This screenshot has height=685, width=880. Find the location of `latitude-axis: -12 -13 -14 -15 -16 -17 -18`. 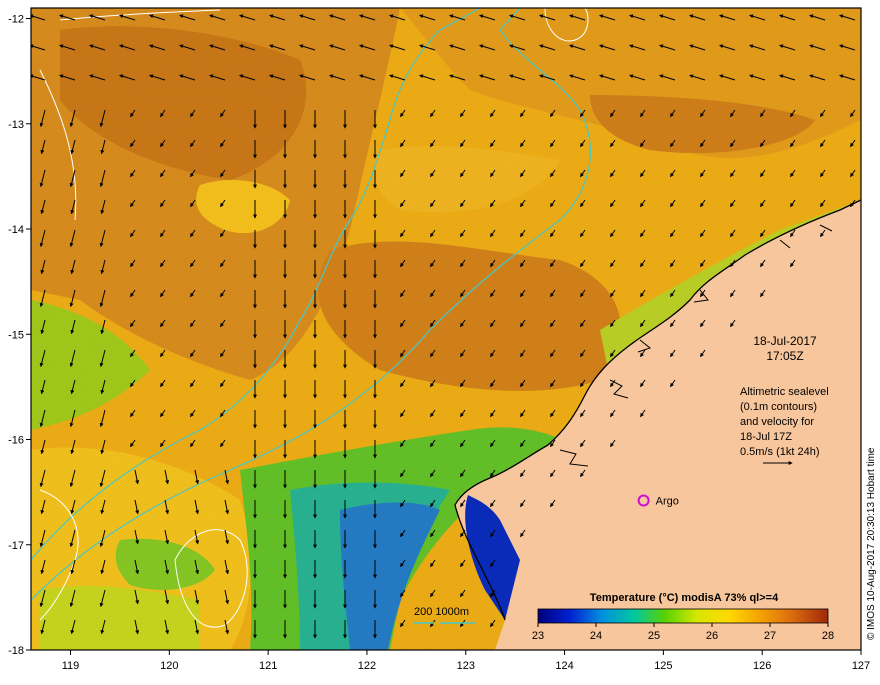

latitude-axis: -12 -13 -14 -15 -16 -17 -18 is located at coordinates (19, 335).